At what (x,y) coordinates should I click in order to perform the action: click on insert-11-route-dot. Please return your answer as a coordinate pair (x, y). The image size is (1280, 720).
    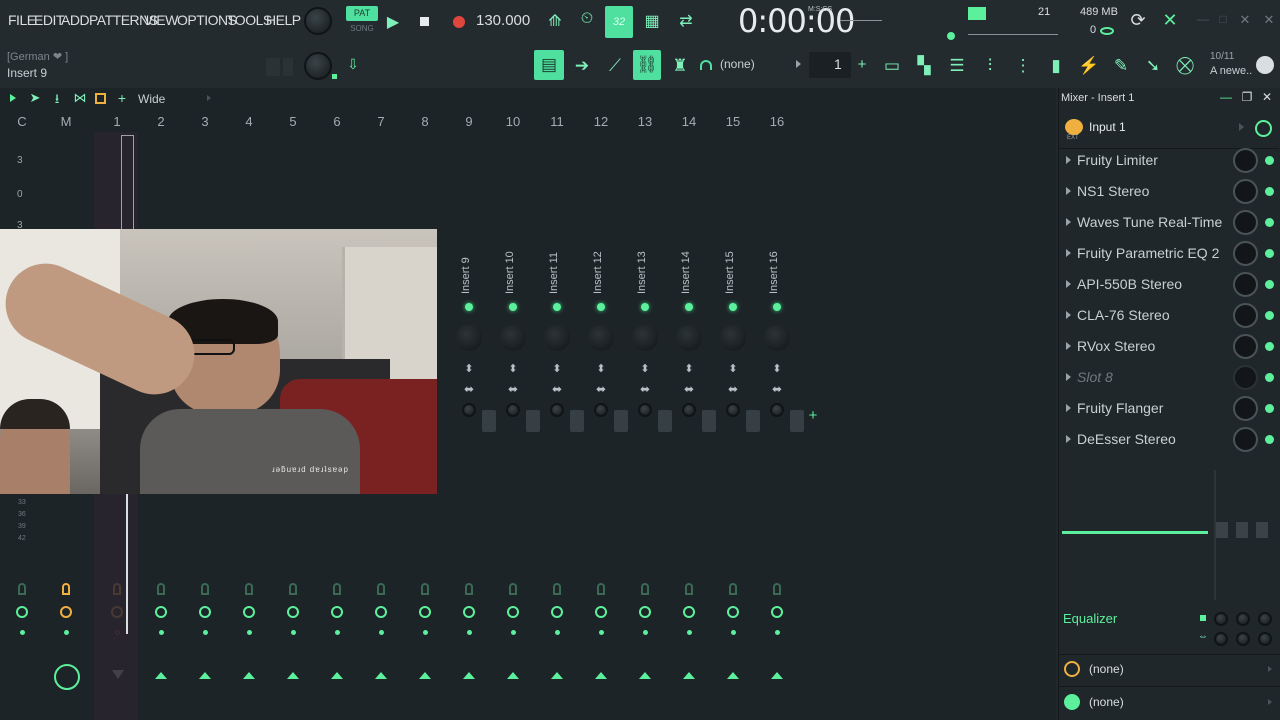
    Looking at the image, I should click on (557, 632).